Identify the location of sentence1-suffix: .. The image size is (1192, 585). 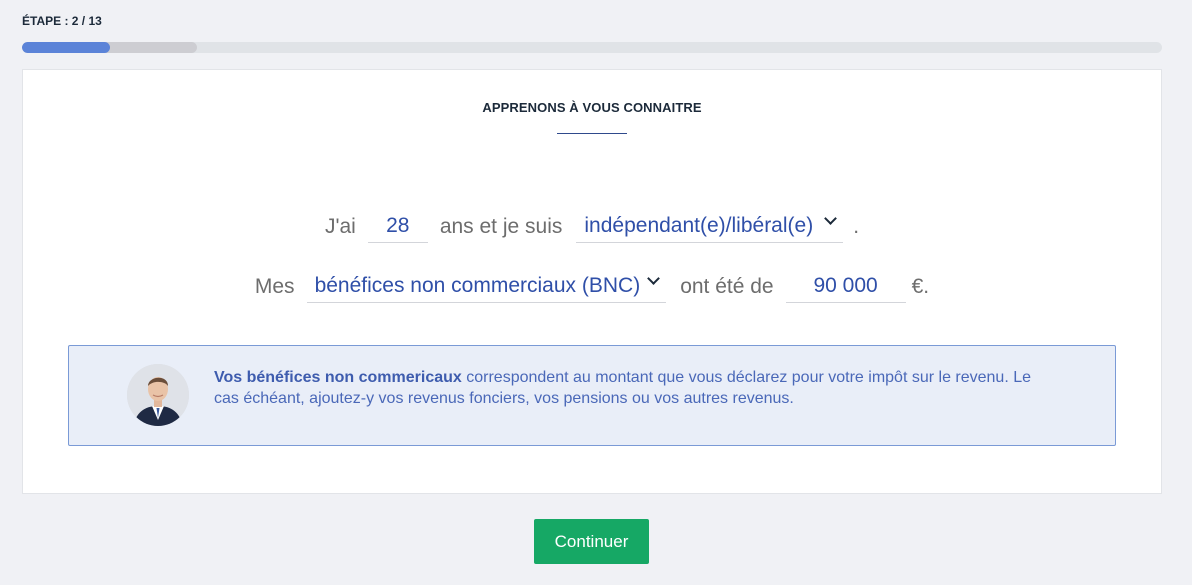
(856, 226).